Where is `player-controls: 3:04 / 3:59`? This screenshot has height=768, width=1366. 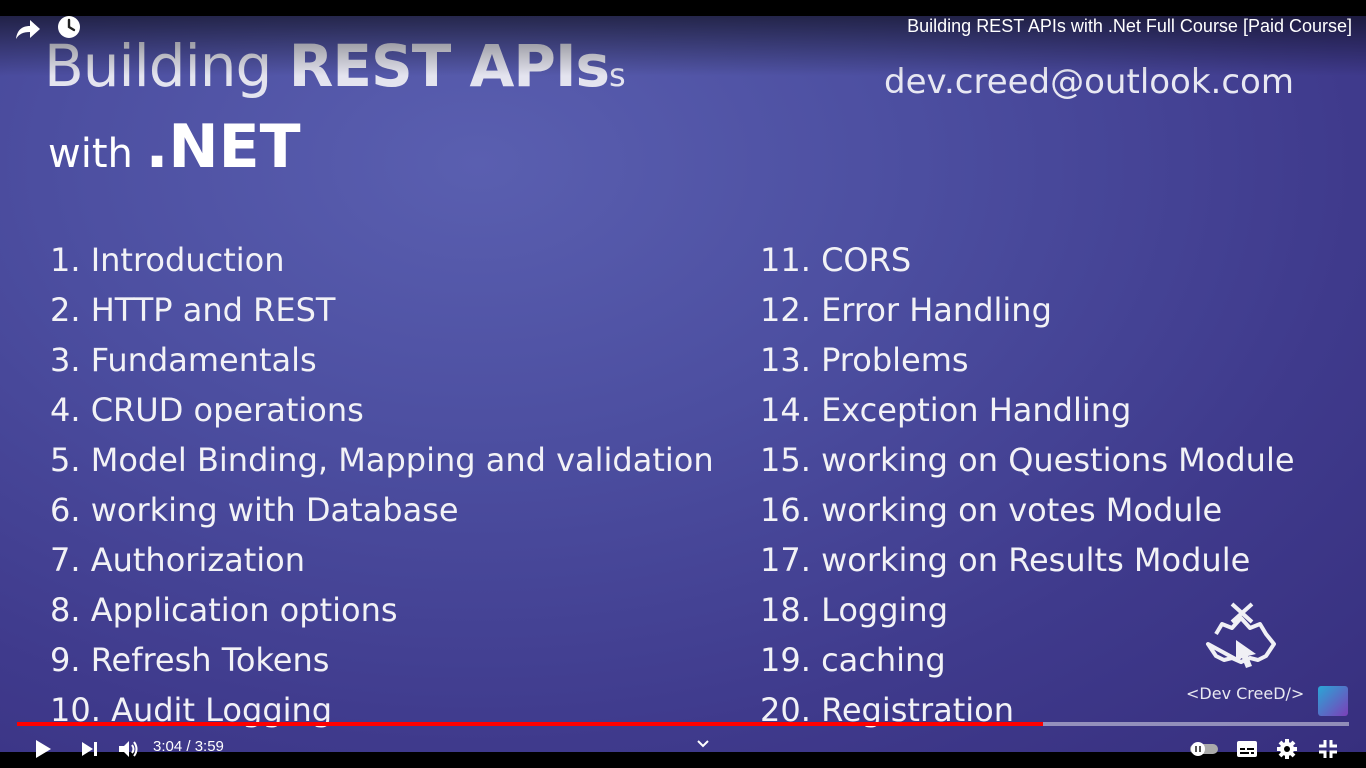
player-controls: 3:04 / 3:59 is located at coordinates (683, 749).